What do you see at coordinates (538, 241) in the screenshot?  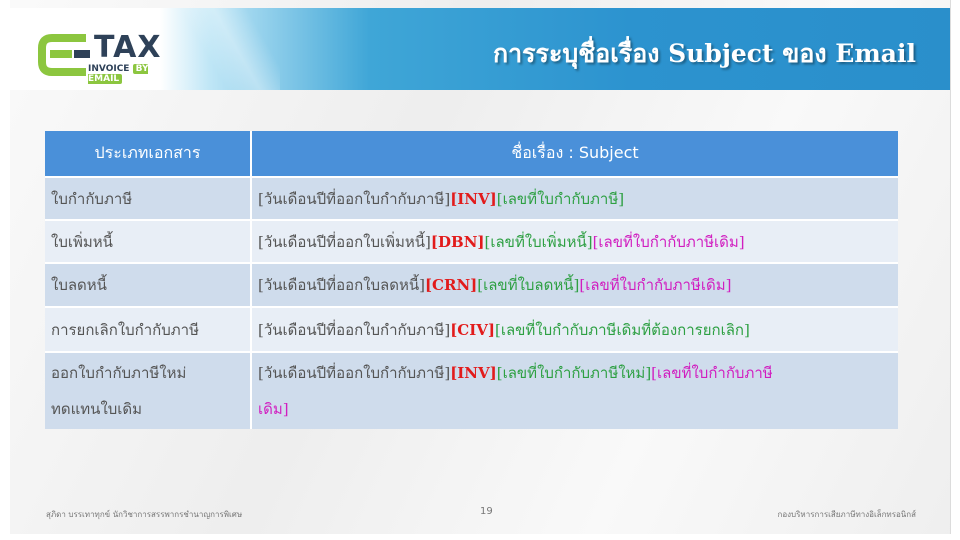 I see `subject-number-segment: [เลขที่ใบเพิ่มหนี้]` at bounding box center [538, 241].